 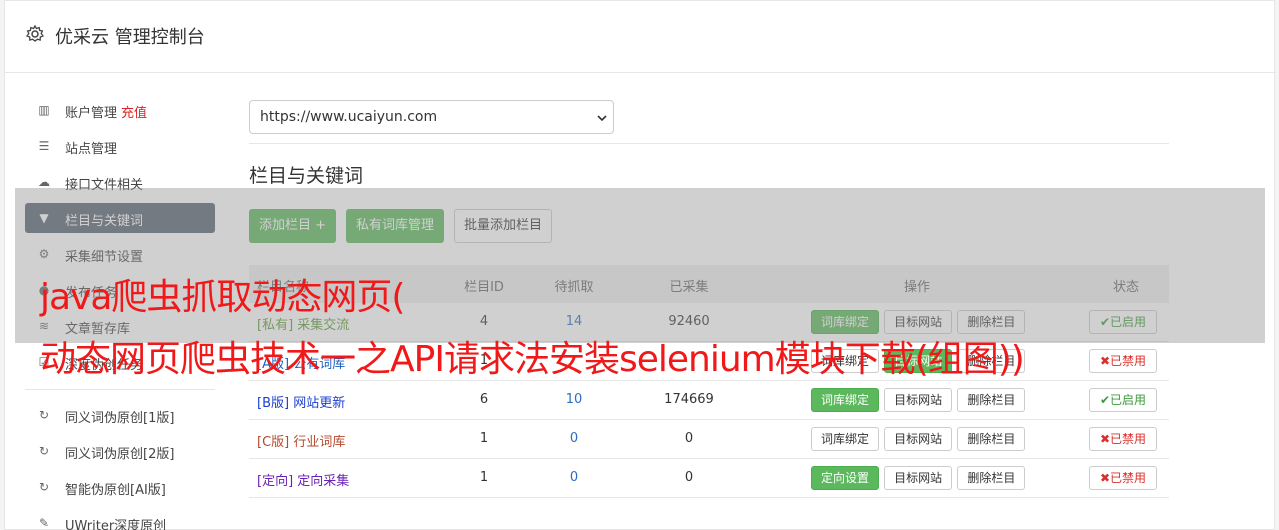 I want to click on sidebar-divider, so click(x=120, y=389).